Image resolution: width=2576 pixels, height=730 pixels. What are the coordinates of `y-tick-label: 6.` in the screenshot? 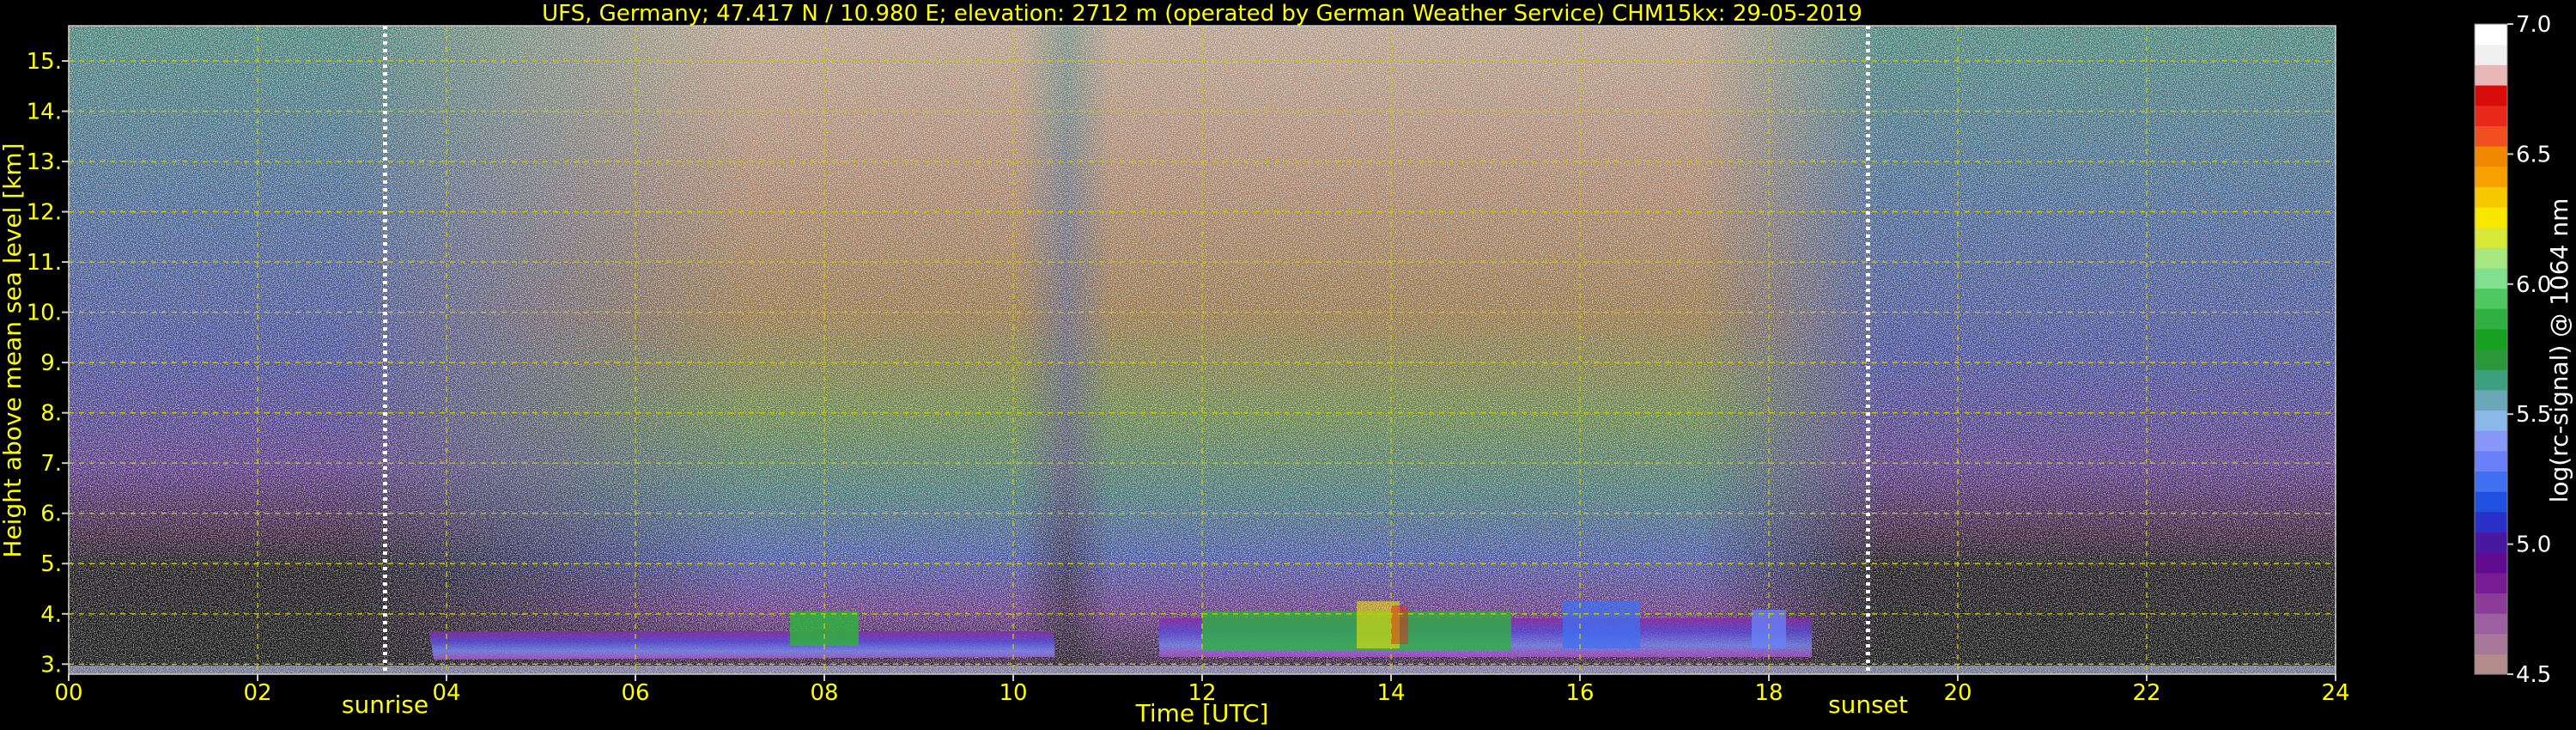 It's located at (51, 514).